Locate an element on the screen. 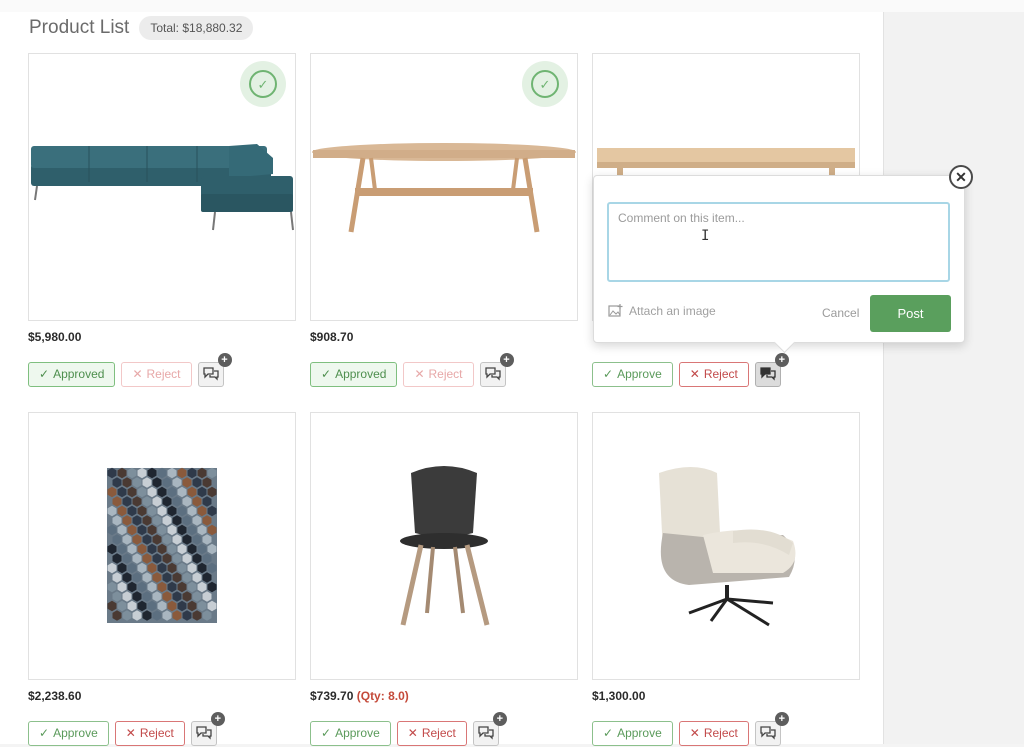  comment-popover: I Attach an image Cancel Post is located at coordinates (779, 264).